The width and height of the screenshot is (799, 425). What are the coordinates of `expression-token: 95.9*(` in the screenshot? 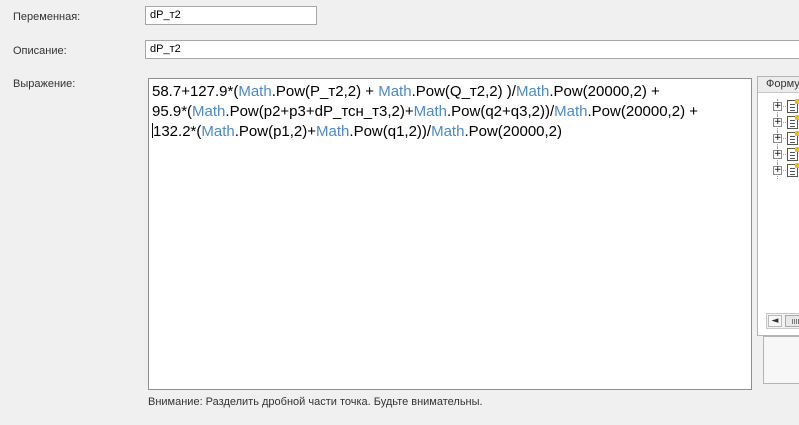 It's located at (172, 111).